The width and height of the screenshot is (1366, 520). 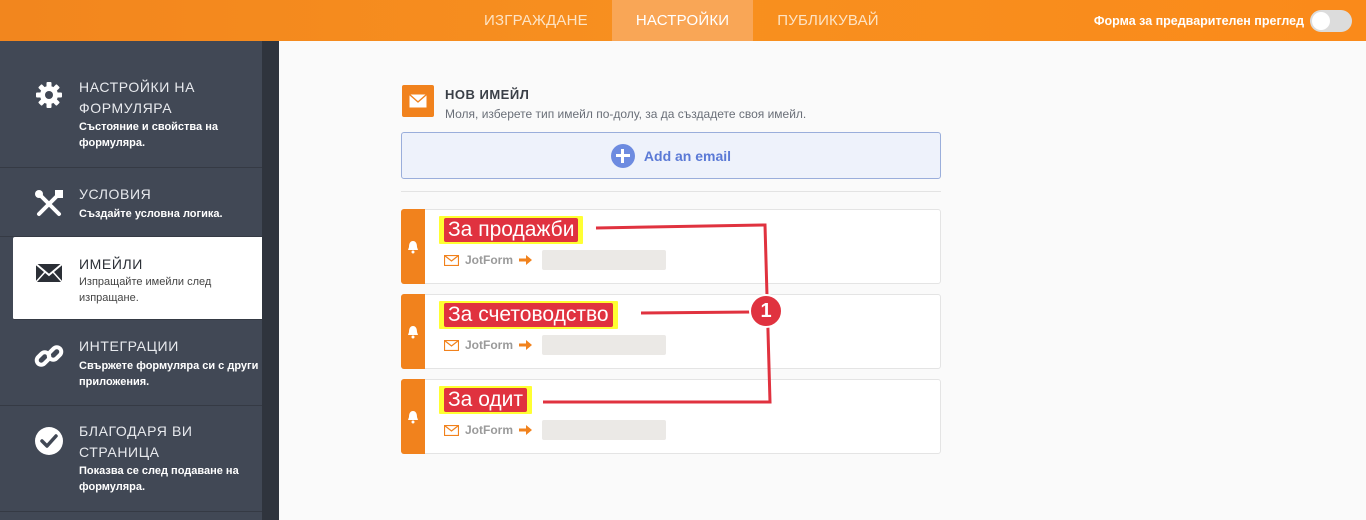 I want to click on sidebar-item-desc: Изпращайте имейли след изпращане., so click(x=145, y=290).